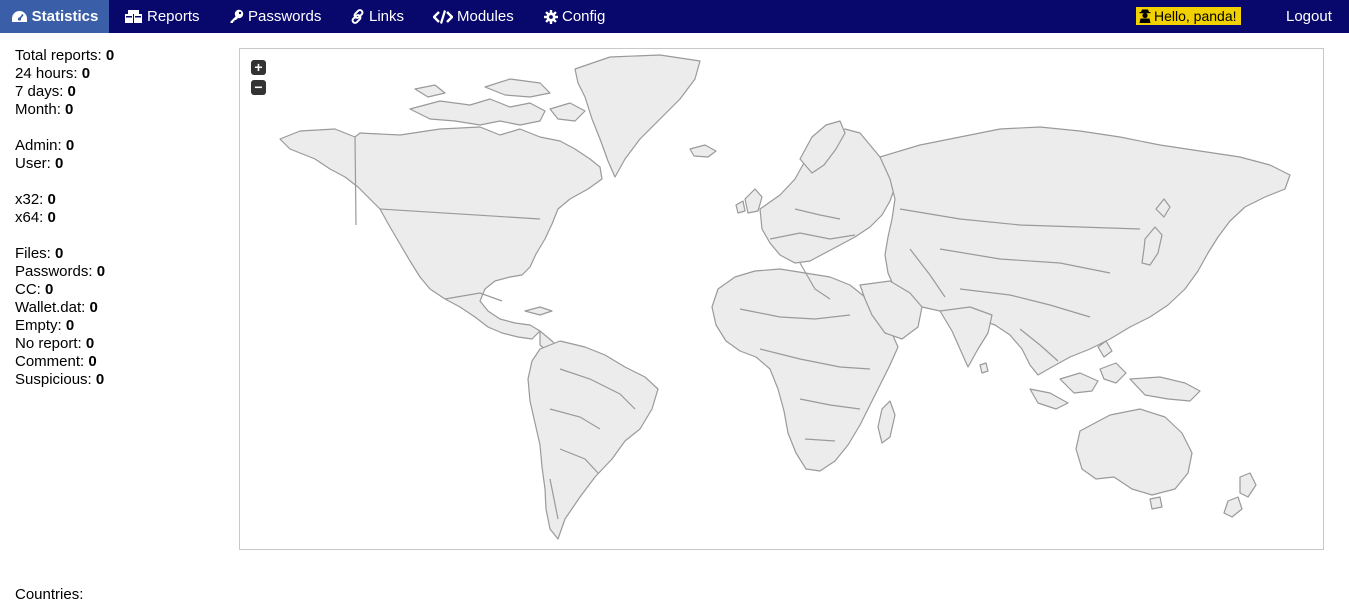  Describe the element at coordinates (1134, 452) in the screenshot. I see `map-australia` at that location.